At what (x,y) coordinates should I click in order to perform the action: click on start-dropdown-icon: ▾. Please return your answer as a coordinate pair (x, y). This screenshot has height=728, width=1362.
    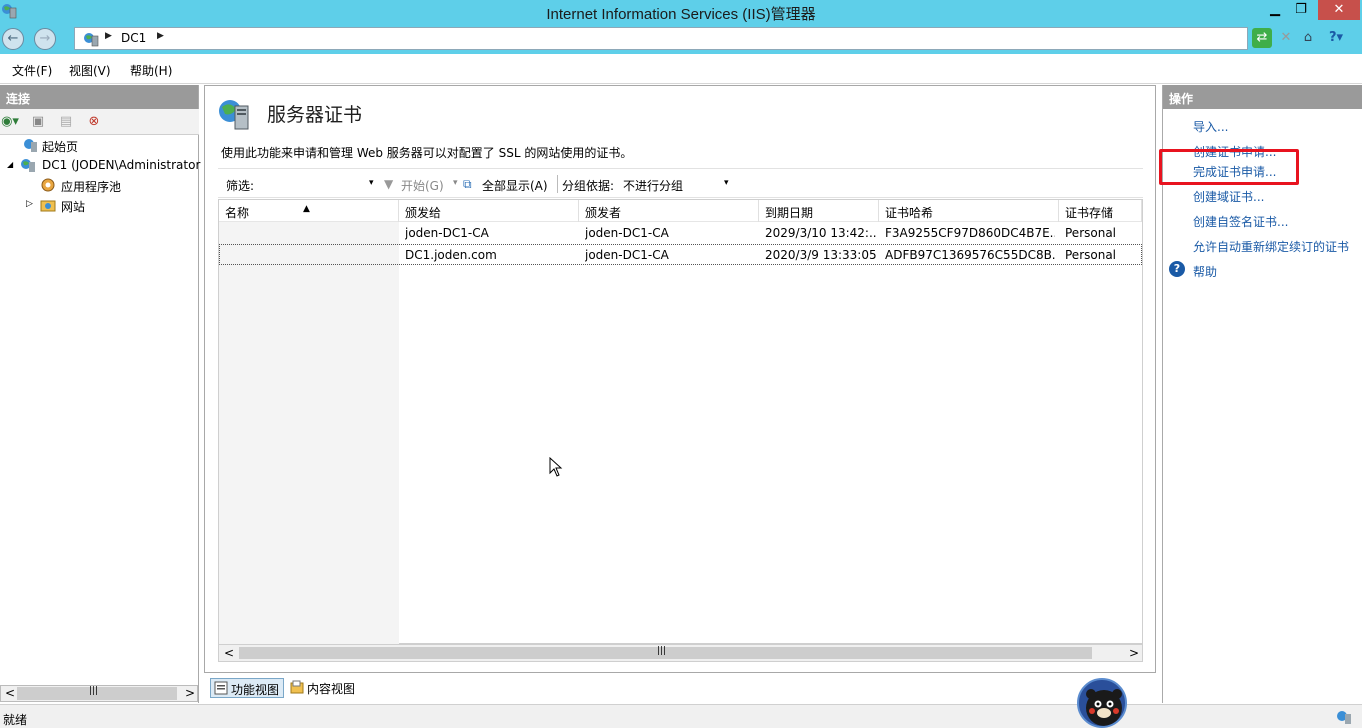
    Looking at the image, I should click on (455, 183).